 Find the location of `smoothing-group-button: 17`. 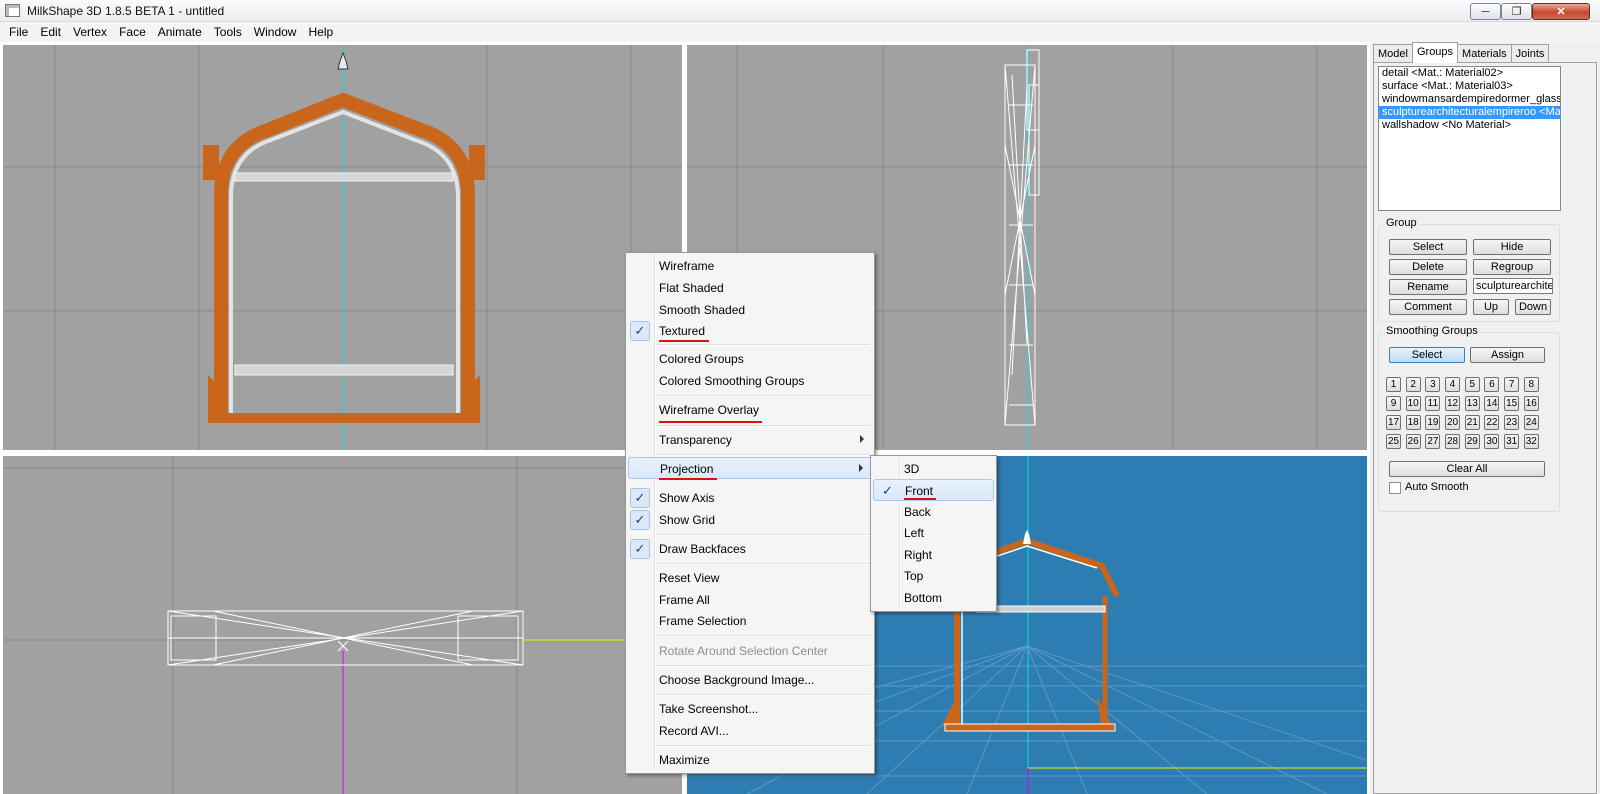

smoothing-group-button: 17 is located at coordinates (1393, 422).